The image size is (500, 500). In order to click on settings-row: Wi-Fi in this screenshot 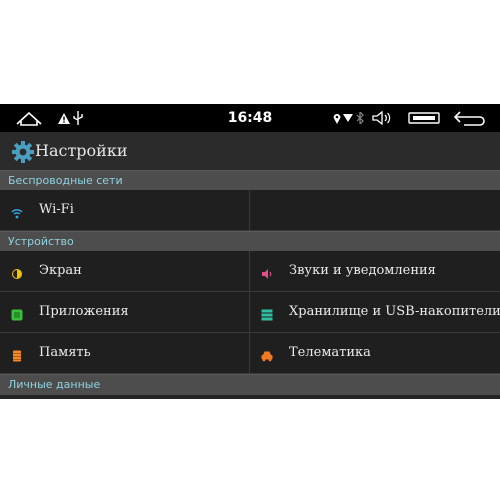, I will do `click(250, 210)`.